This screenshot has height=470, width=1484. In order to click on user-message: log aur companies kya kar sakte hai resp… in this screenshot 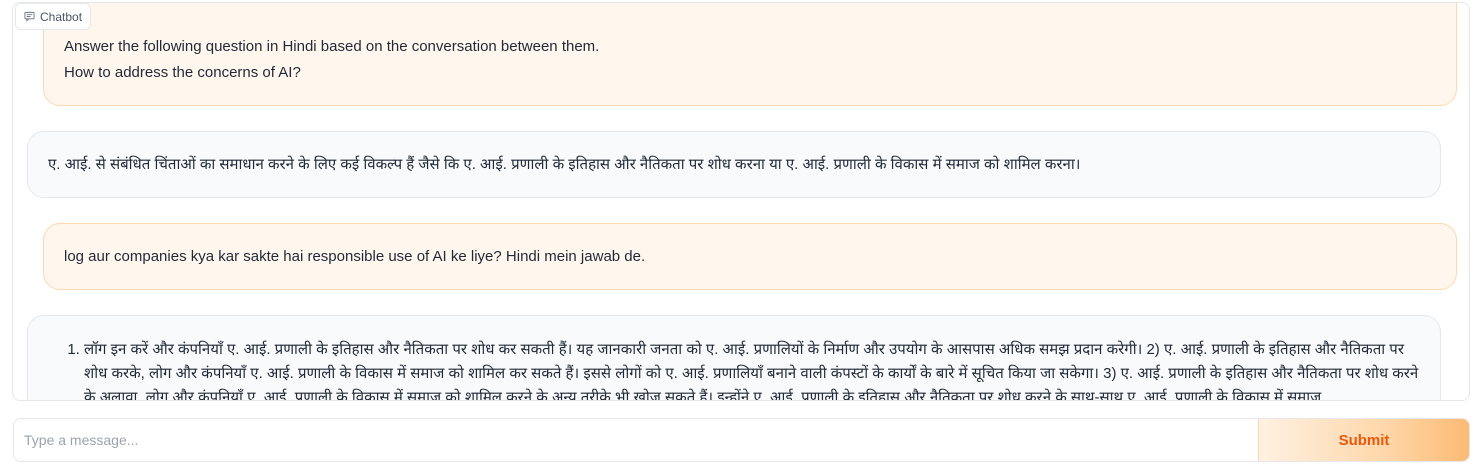, I will do `click(750, 256)`.